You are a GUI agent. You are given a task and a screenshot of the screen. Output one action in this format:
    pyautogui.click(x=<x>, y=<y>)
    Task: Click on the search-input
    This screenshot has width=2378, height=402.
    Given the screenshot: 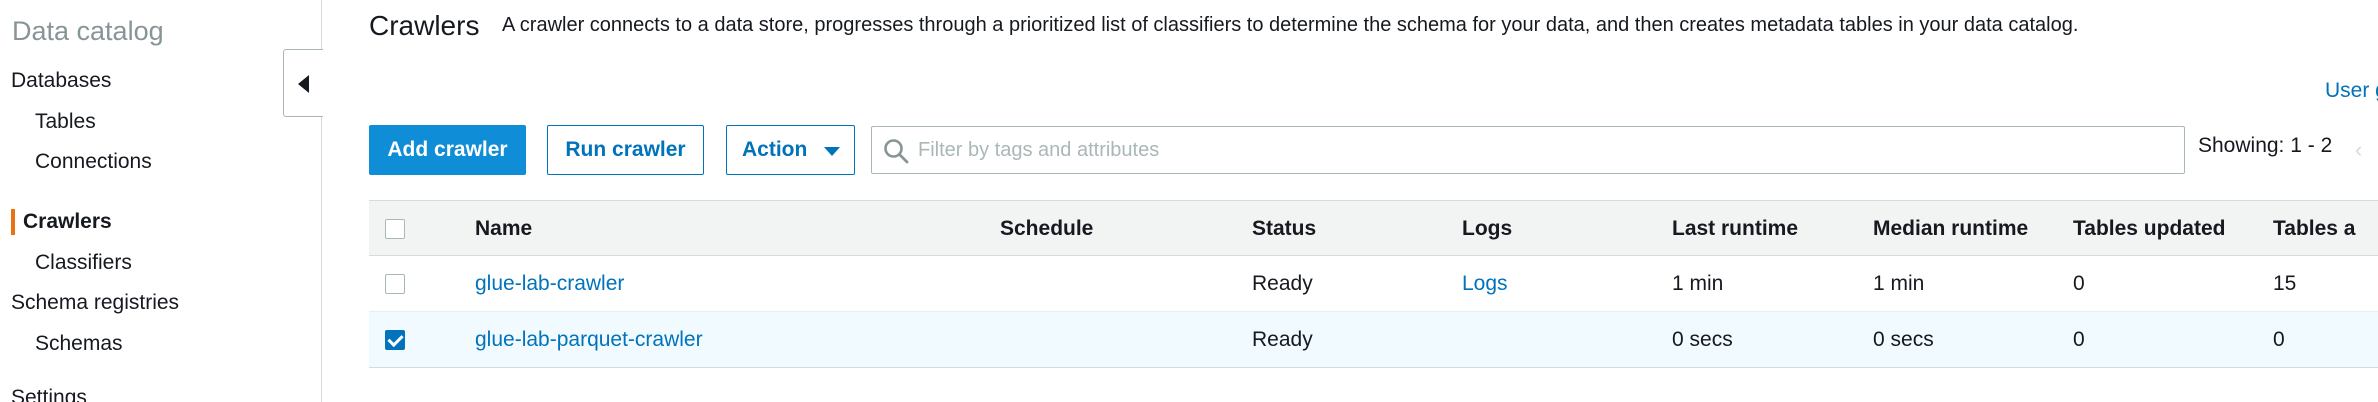 What is the action you would take?
    pyautogui.click(x=1543, y=150)
    